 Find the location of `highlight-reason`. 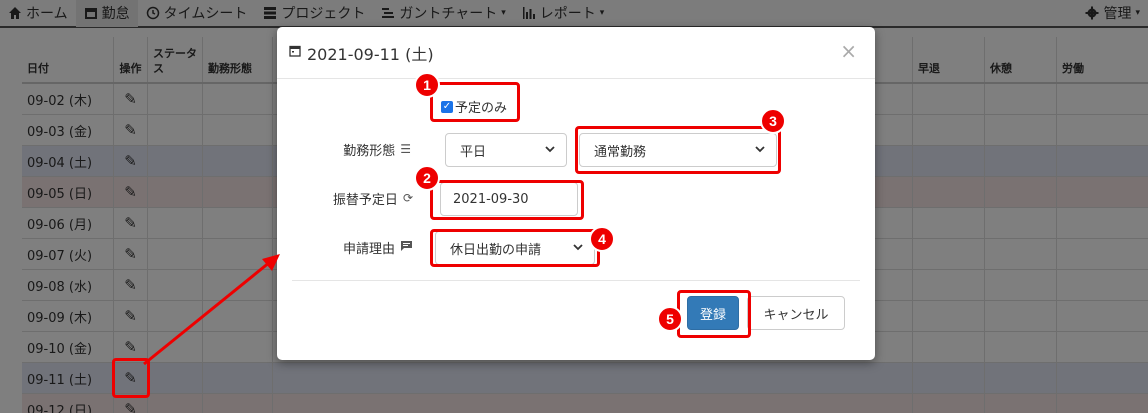

highlight-reason is located at coordinates (515, 248).